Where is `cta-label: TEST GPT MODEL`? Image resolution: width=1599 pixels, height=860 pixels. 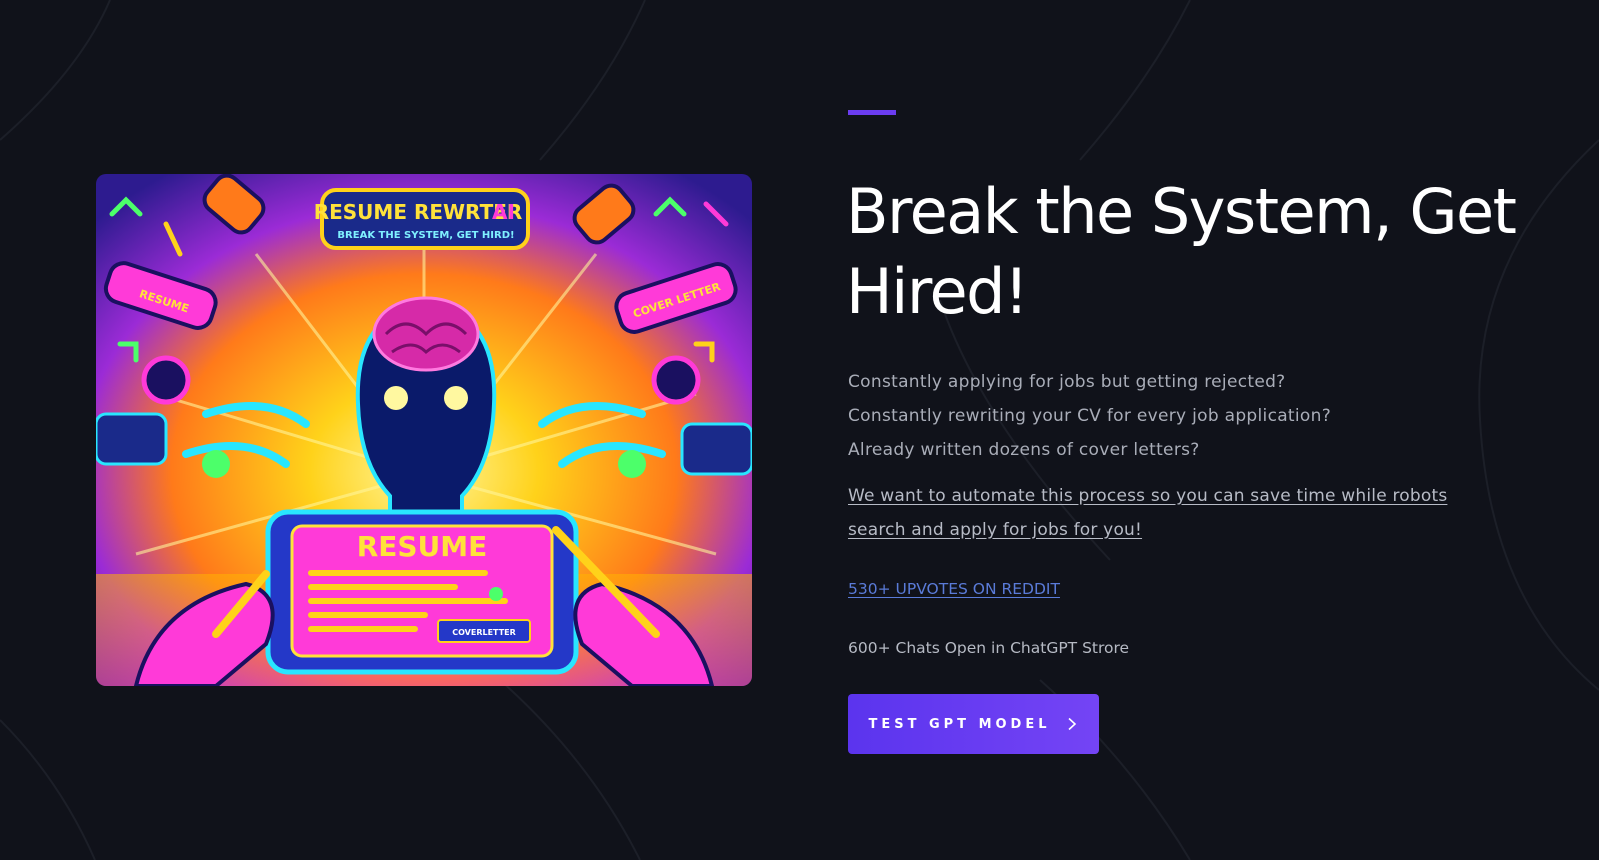
cta-label: TEST GPT MODEL is located at coordinates (959, 724).